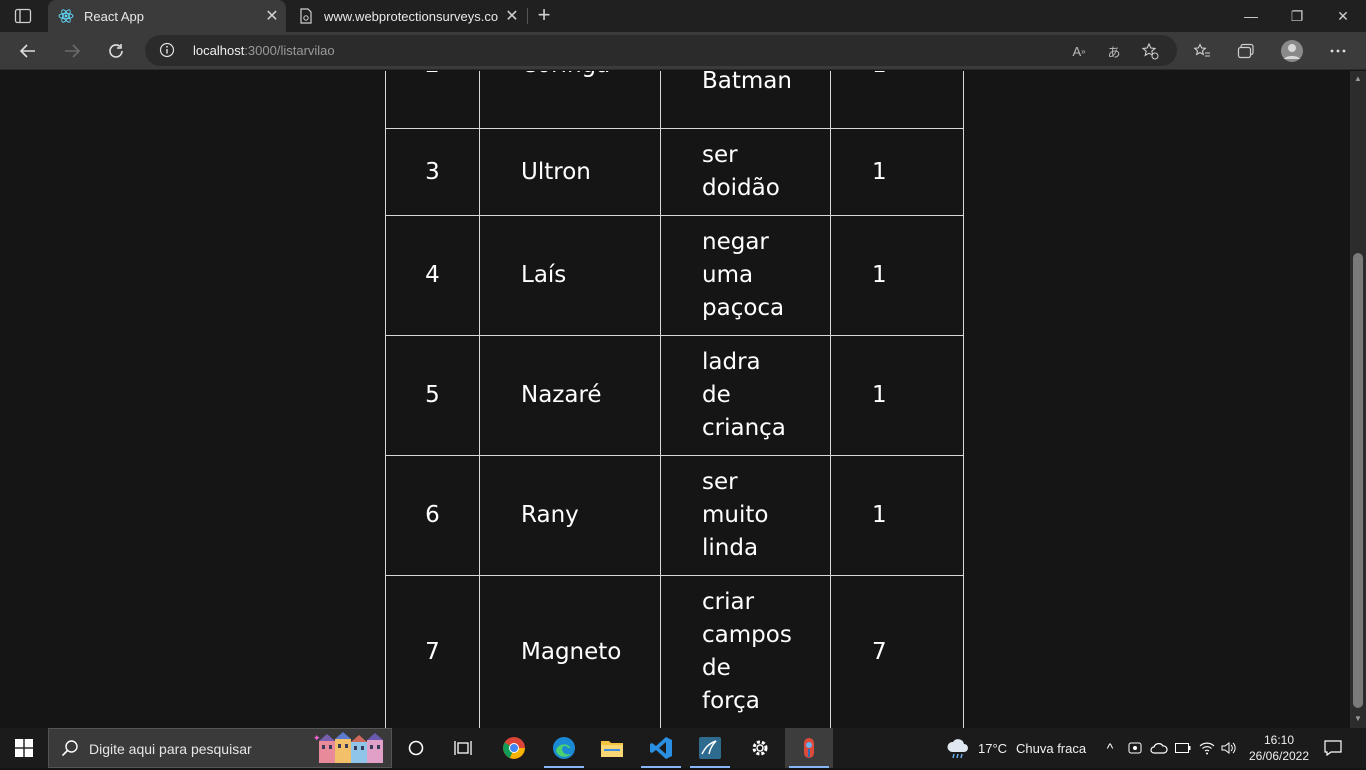 Image resolution: width=1366 pixels, height=770 pixels. Describe the element at coordinates (1229, 748) in the screenshot. I see `volume-icon` at that location.